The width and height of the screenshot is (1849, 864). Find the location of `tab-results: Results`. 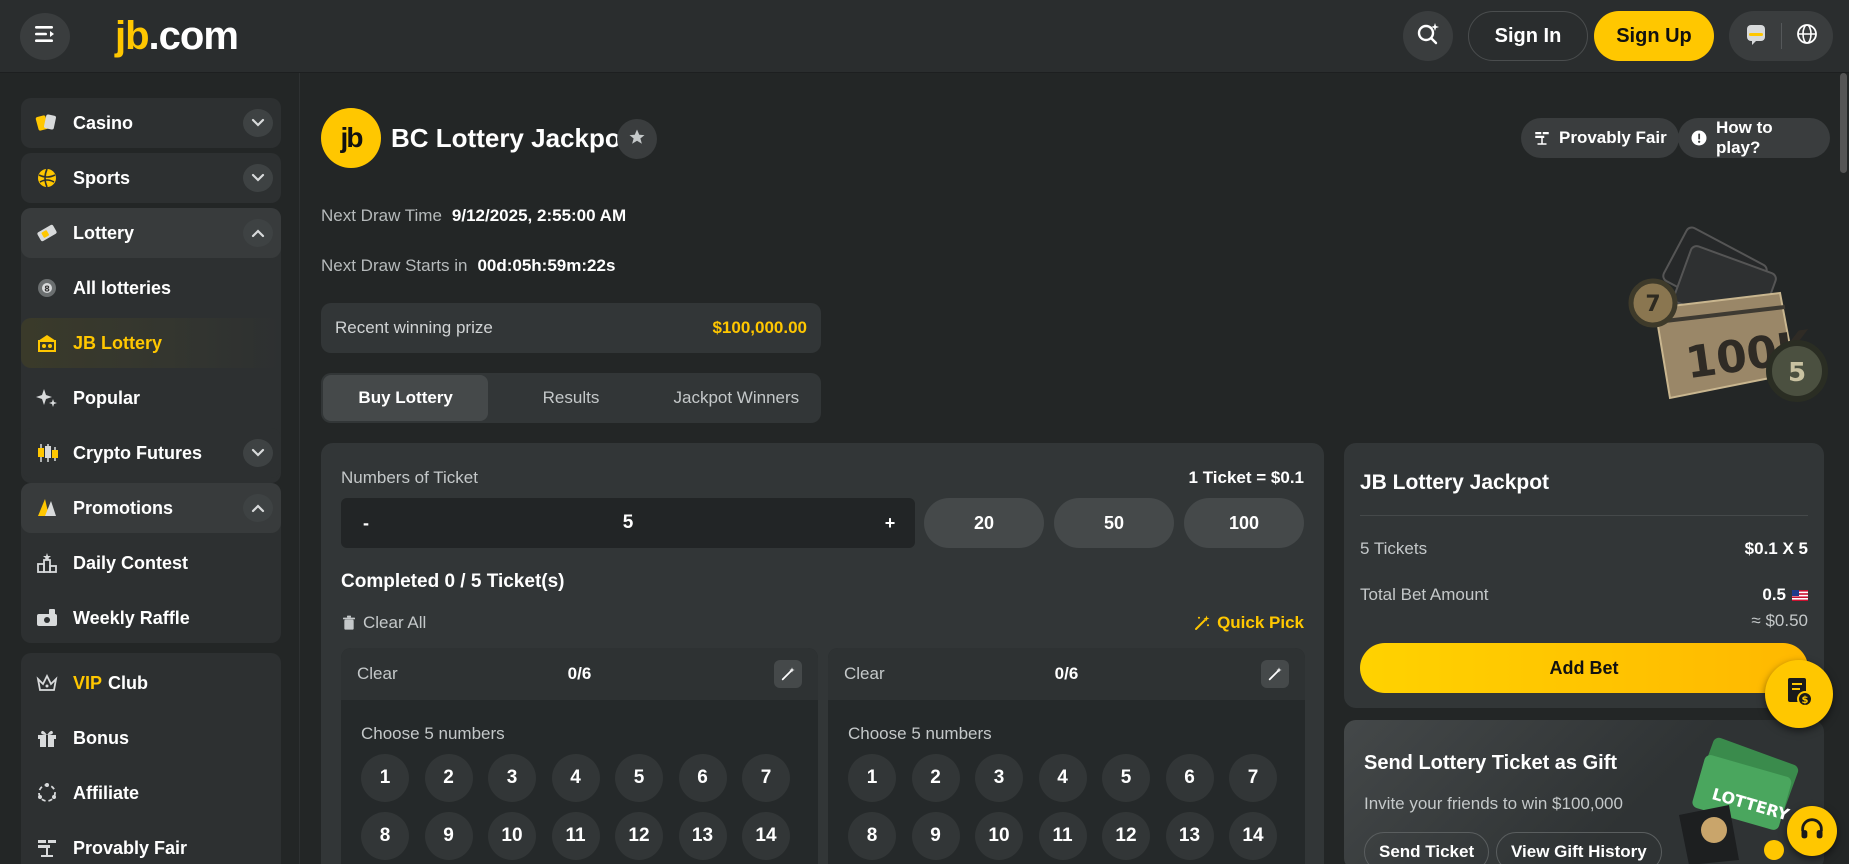

tab-results: Results is located at coordinates (570, 398).